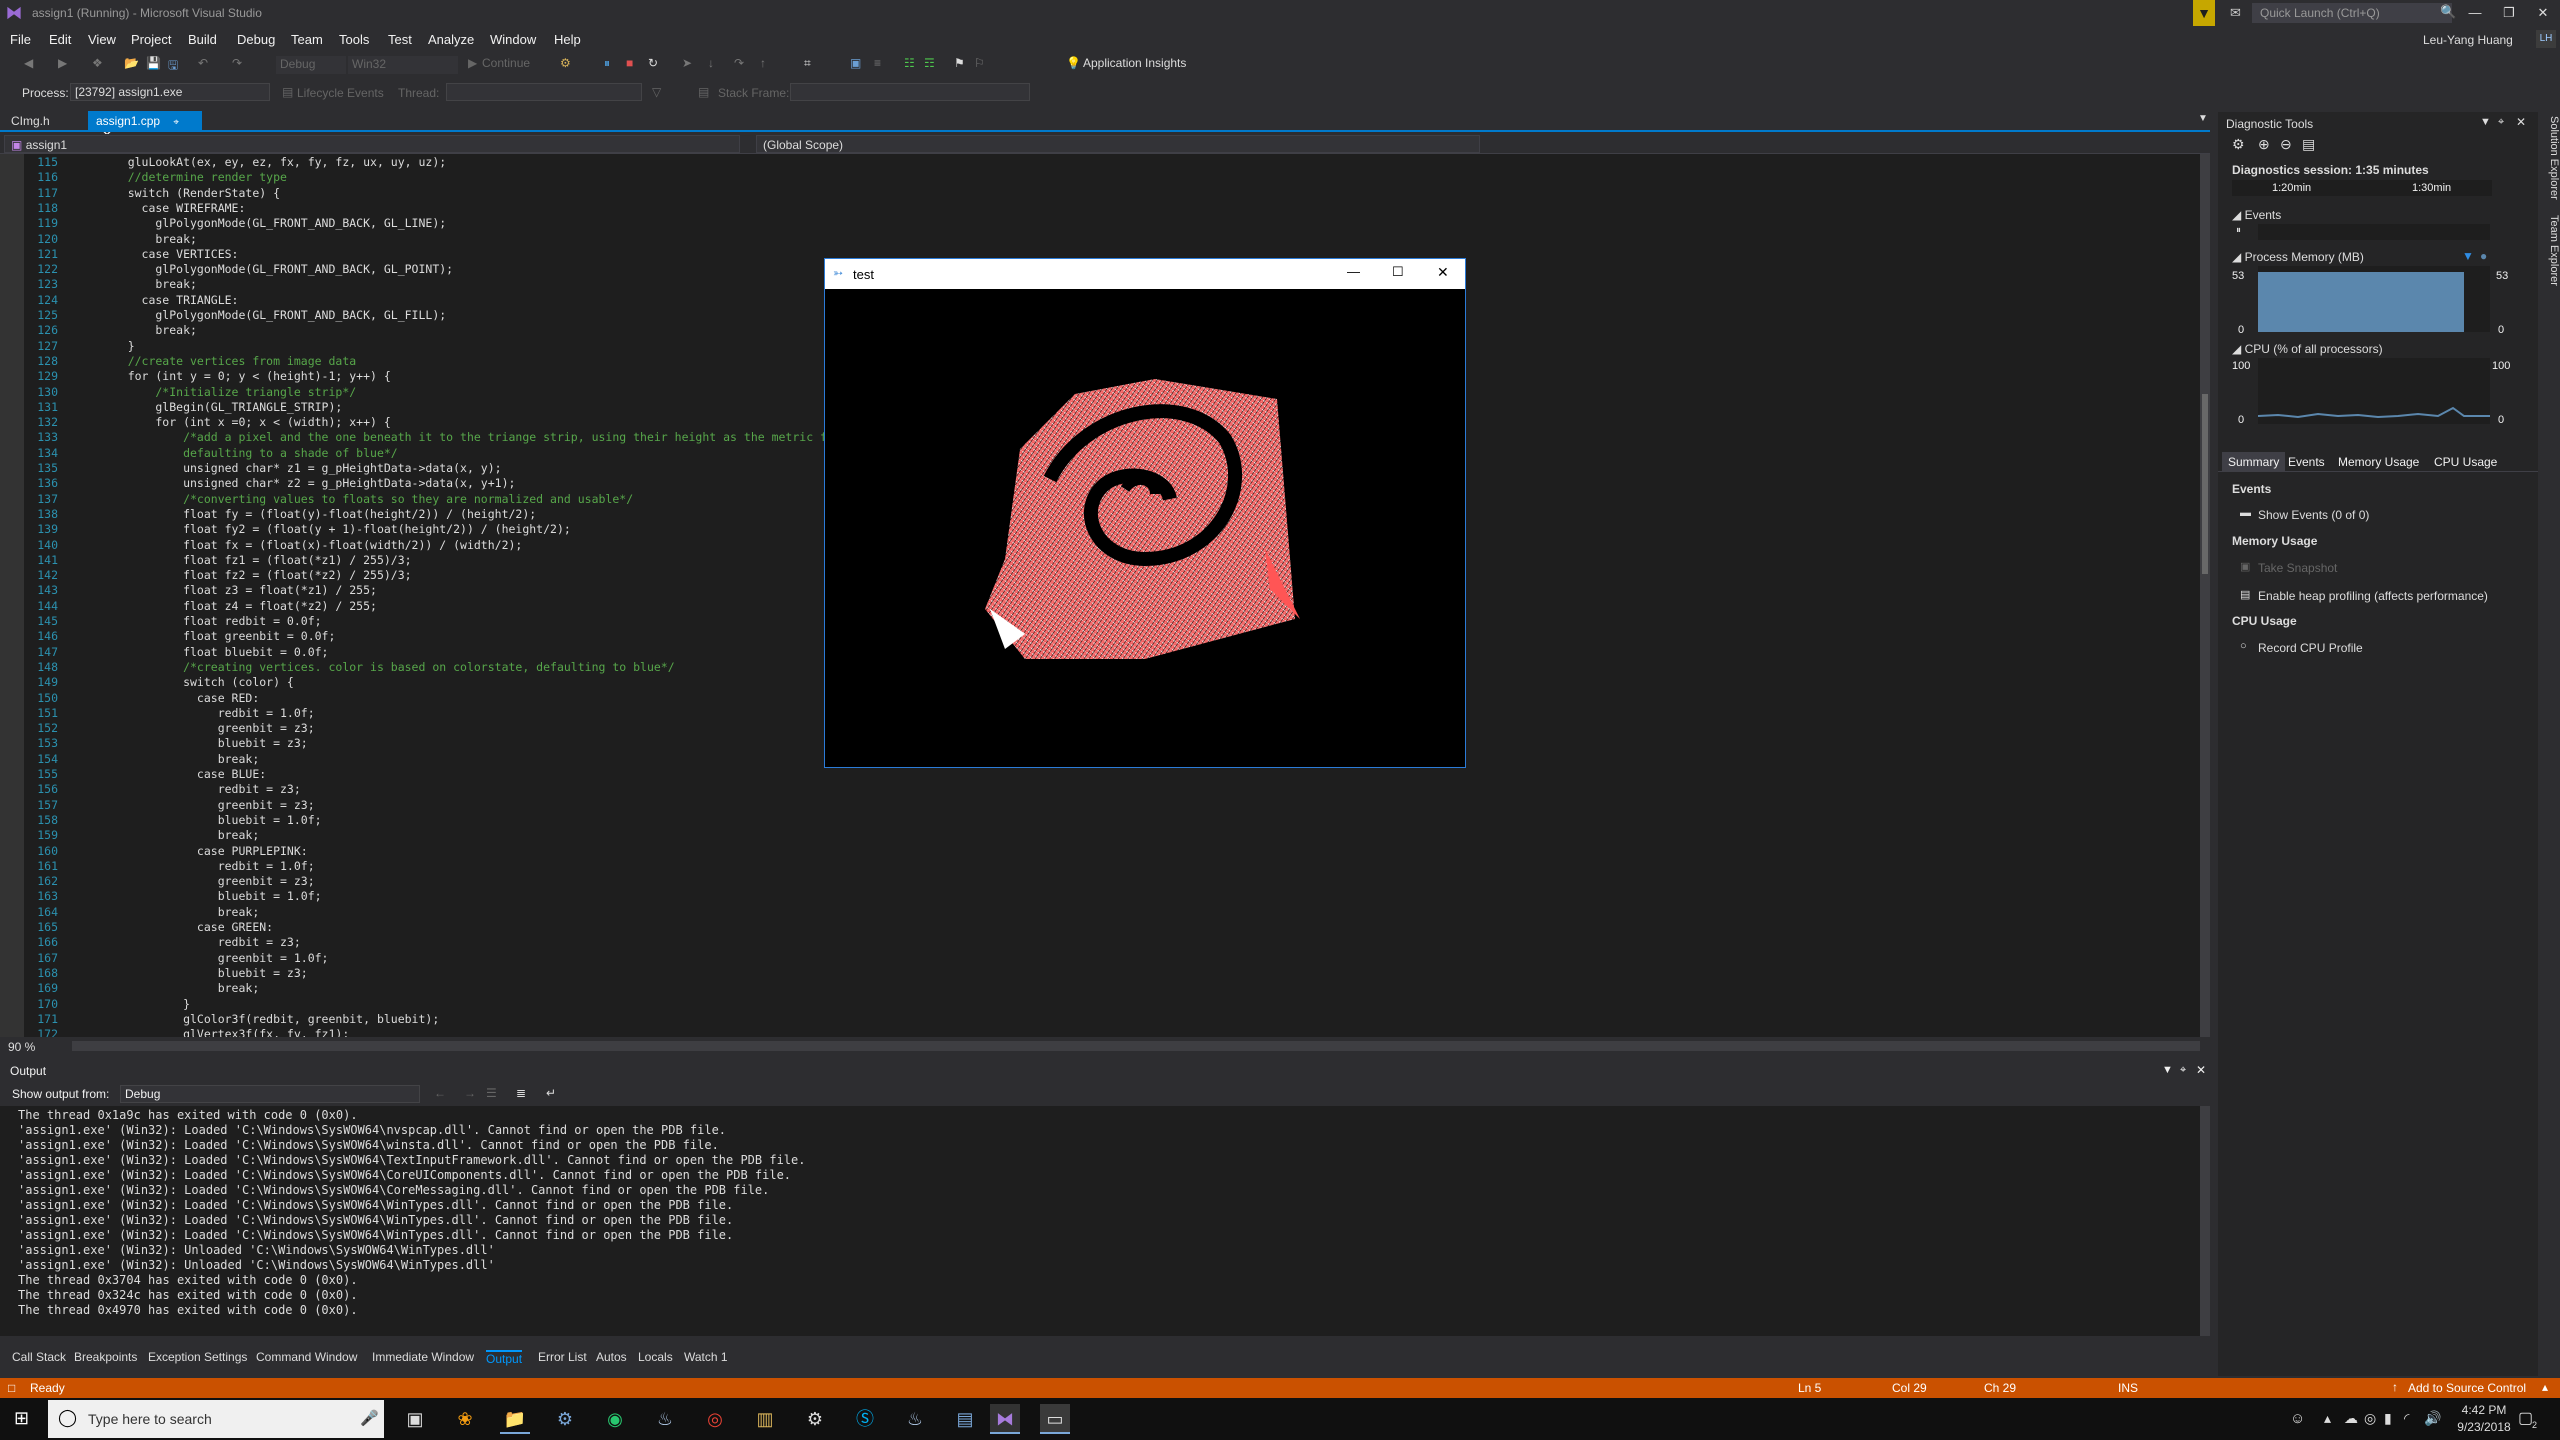 The width and height of the screenshot is (2560, 1440). I want to click on network-icon: ◎, so click(2370, 1418).